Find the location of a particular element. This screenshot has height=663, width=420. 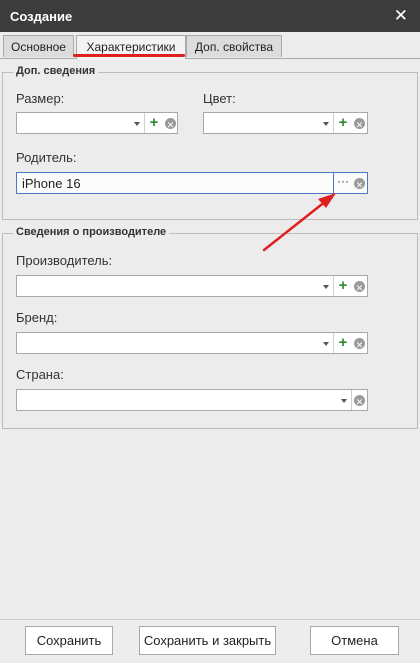

save-button: Сохранить is located at coordinates (69, 640).